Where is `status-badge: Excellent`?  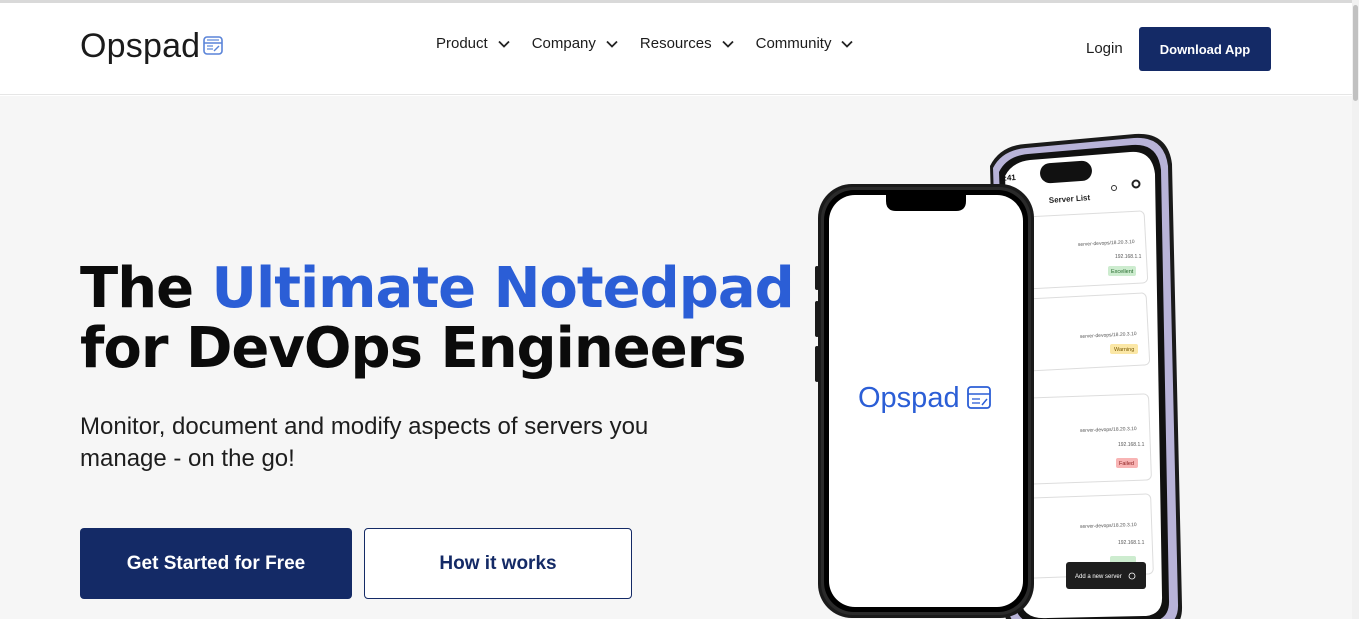
status-badge: Excellent is located at coordinates (1122, 272).